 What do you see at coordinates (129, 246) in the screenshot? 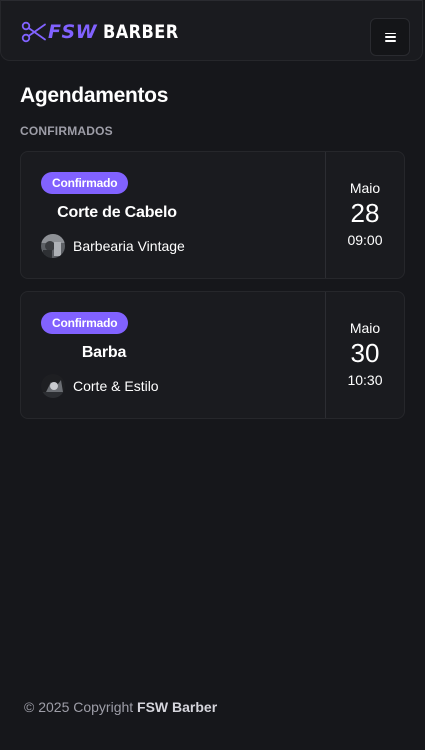
I see `barbershop-name: Barbearia Vintage` at bounding box center [129, 246].